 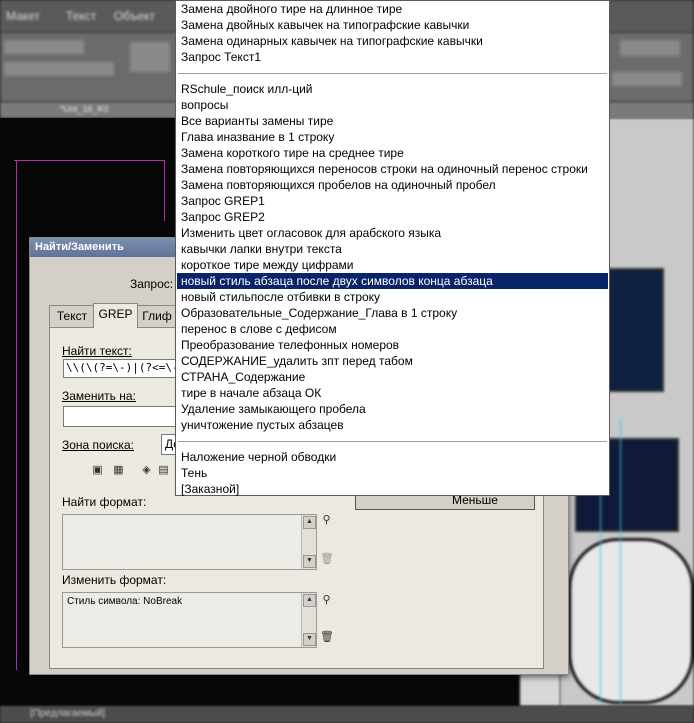 What do you see at coordinates (125, 601) in the screenshot?
I see `change-format-value: Стиль символа: NoBreak` at bounding box center [125, 601].